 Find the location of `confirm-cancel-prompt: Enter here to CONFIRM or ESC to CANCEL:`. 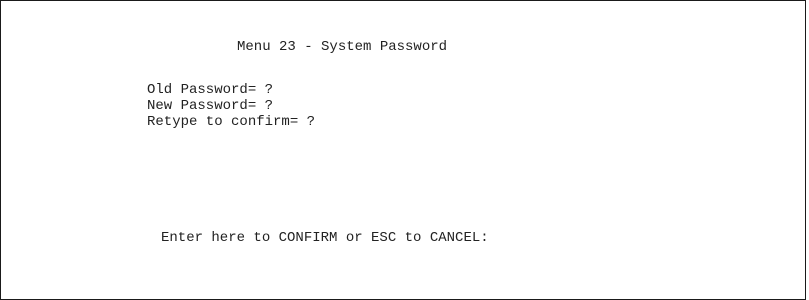

confirm-cancel-prompt: Enter here to CONFIRM or ESC to CANCEL: is located at coordinates (325, 238).